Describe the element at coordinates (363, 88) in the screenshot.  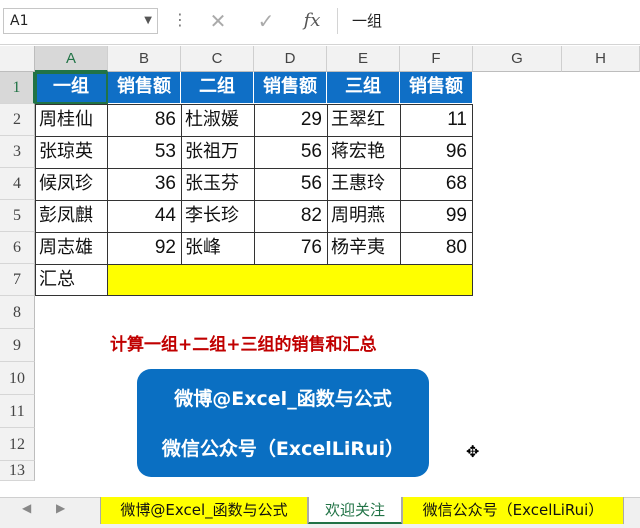
I see `header-cell-group3: 三组` at that location.